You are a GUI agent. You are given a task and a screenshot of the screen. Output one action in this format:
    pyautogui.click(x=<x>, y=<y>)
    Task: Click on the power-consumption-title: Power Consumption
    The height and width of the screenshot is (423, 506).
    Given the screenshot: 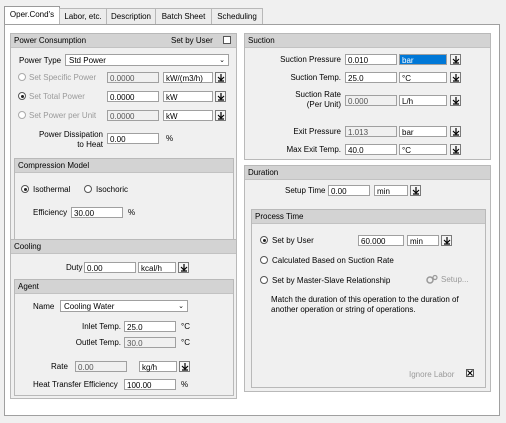 What is the action you would take?
    pyautogui.click(x=50, y=40)
    